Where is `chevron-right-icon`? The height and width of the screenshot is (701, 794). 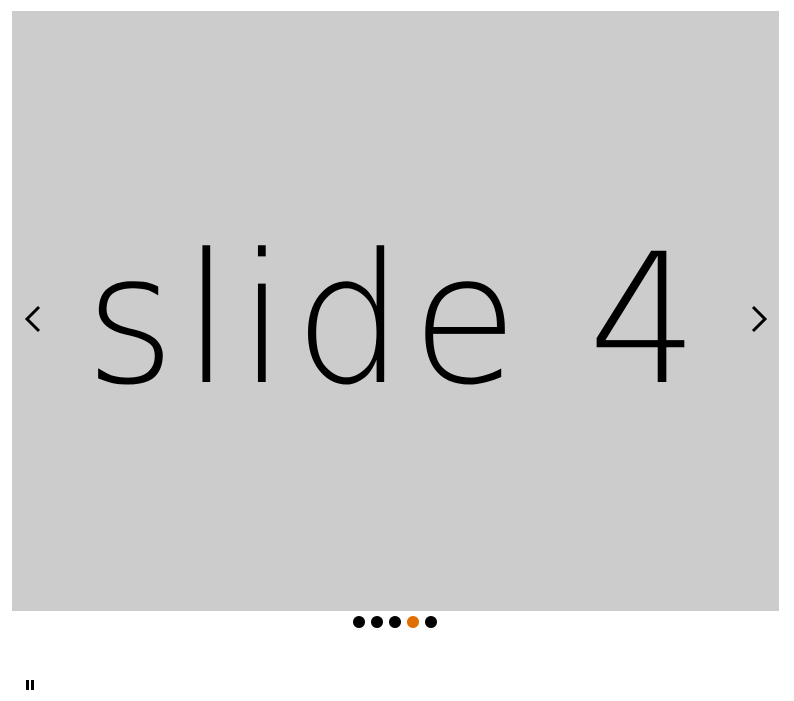 chevron-right-icon is located at coordinates (759, 319).